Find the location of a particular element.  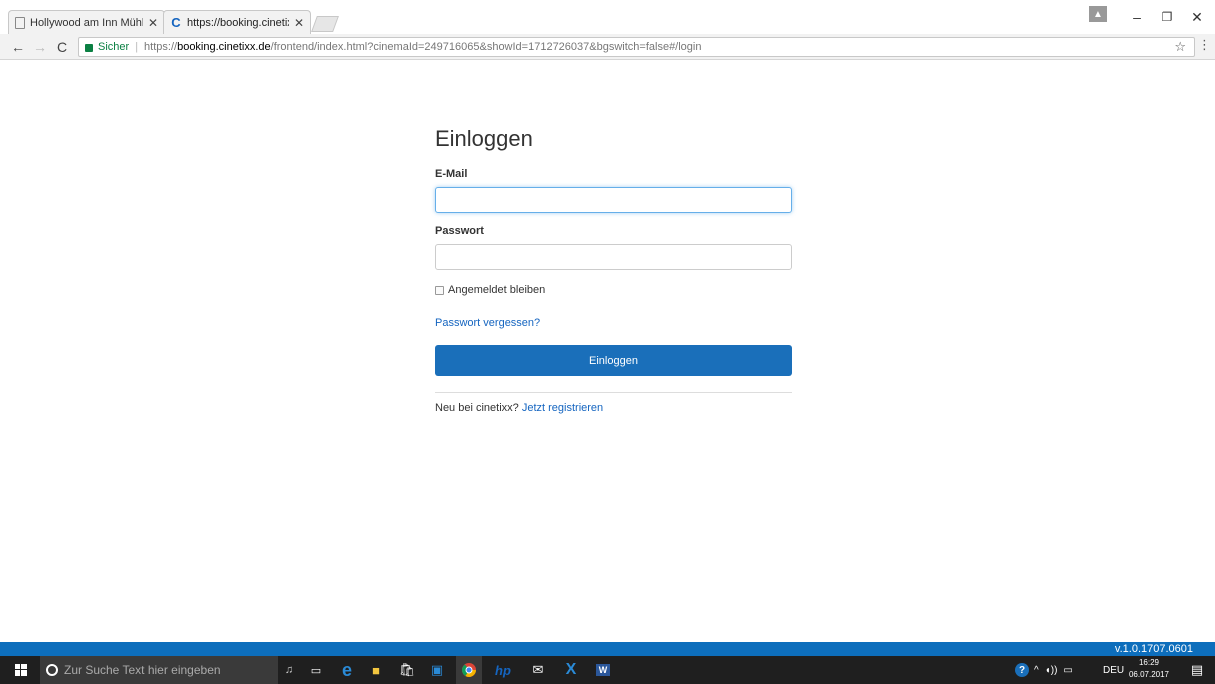

hp-icon: hp is located at coordinates (503, 670).